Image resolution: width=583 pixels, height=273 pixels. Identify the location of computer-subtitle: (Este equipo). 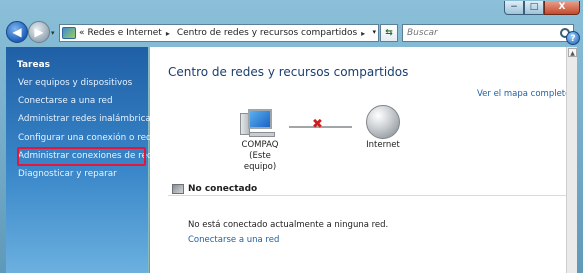
(260, 161).